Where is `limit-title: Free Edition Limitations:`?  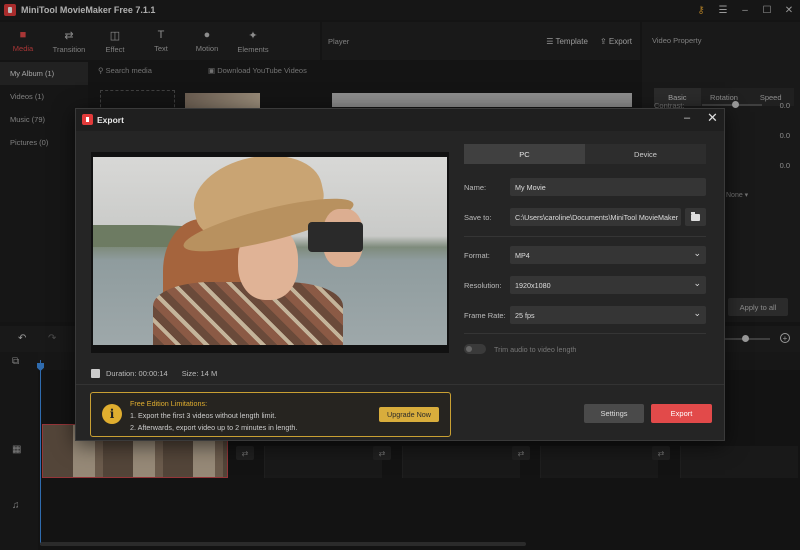
limit-title: Free Edition Limitations: is located at coordinates (169, 403).